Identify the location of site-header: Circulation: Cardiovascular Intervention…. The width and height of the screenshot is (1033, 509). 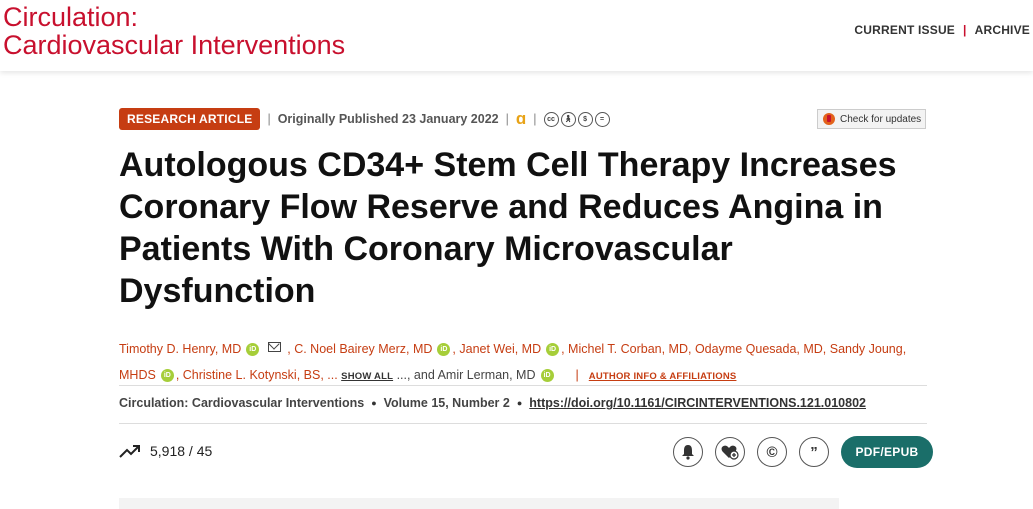
(516, 35).